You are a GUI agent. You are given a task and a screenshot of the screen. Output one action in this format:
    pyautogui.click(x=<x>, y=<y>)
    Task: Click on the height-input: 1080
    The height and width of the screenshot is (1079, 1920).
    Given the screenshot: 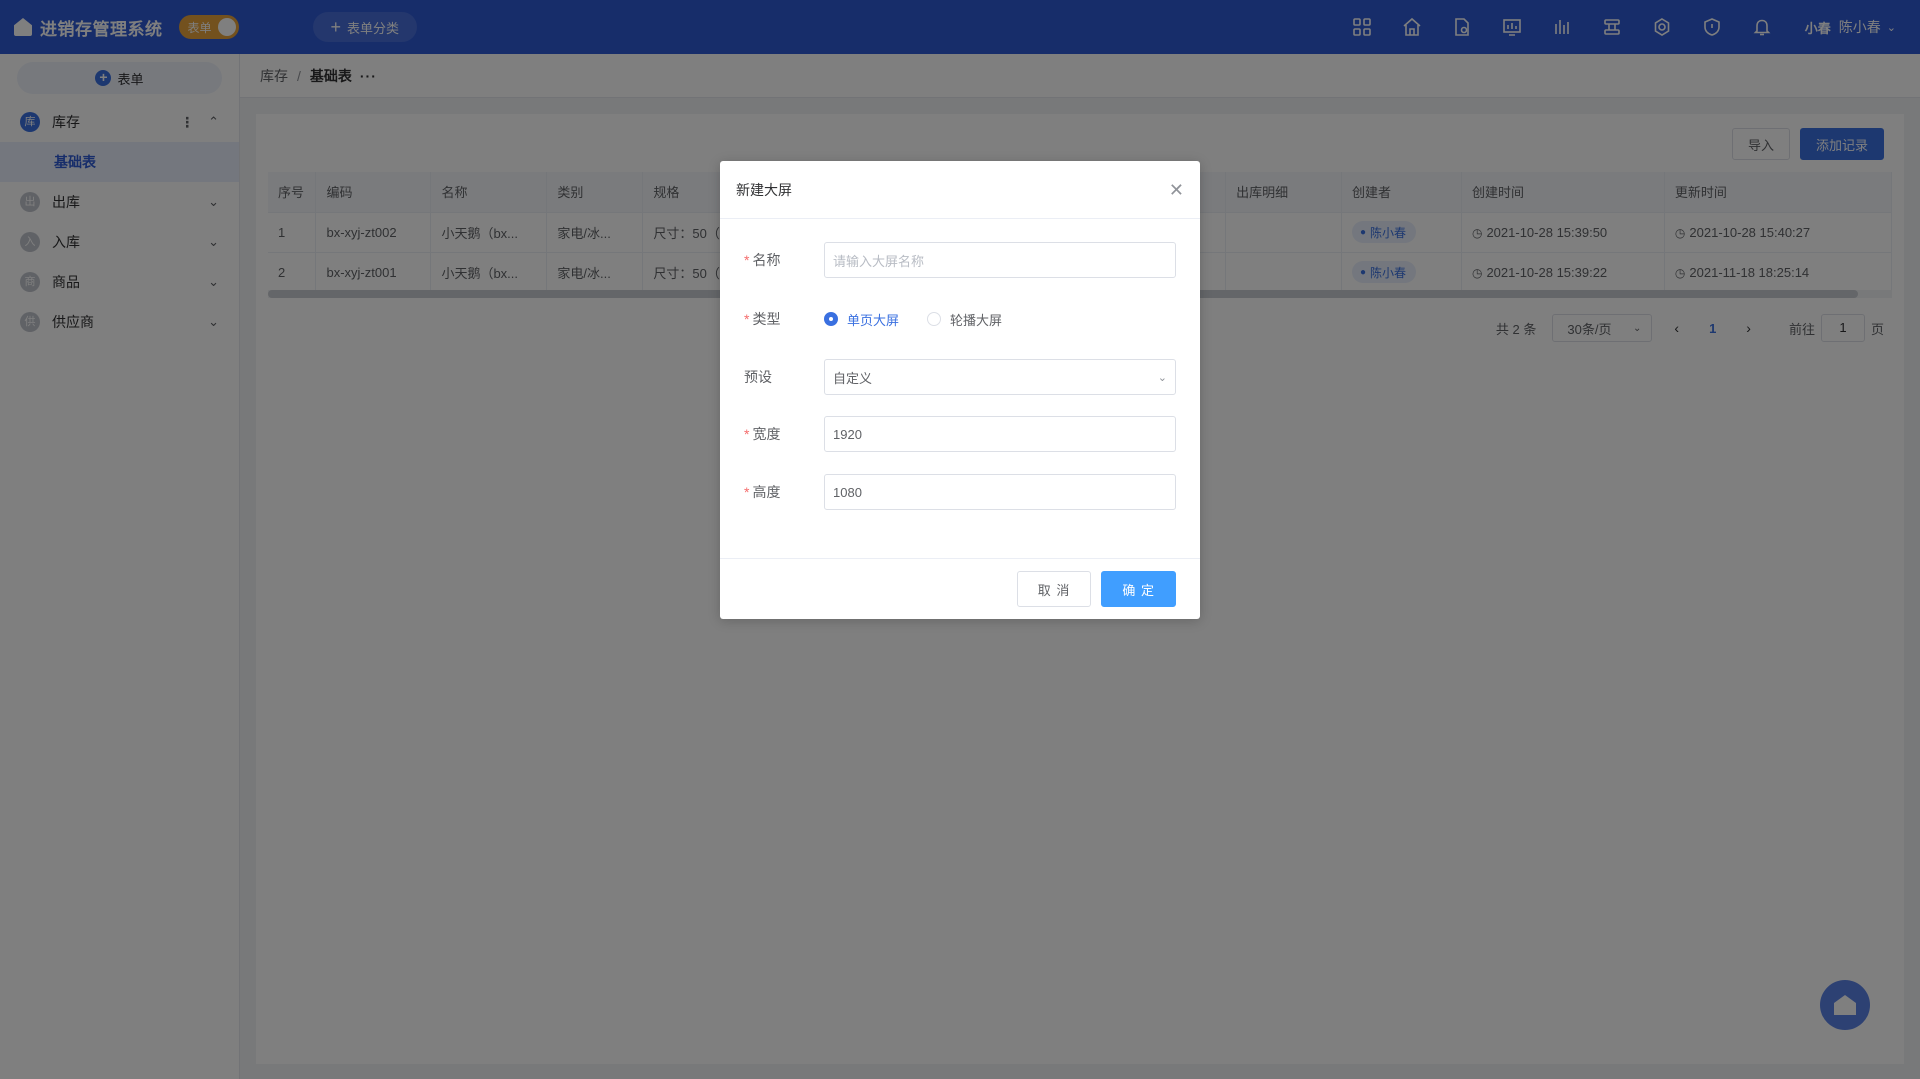 What is the action you would take?
    pyautogui.click(x=1000, y=492)
    